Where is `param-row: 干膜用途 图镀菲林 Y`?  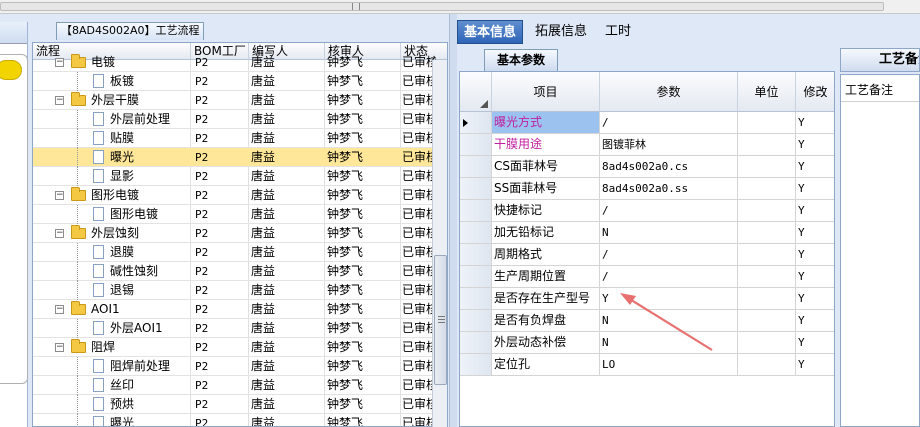 param-row: 干膜用途 图镀菲林 Y is located at coordinates (647, 145).